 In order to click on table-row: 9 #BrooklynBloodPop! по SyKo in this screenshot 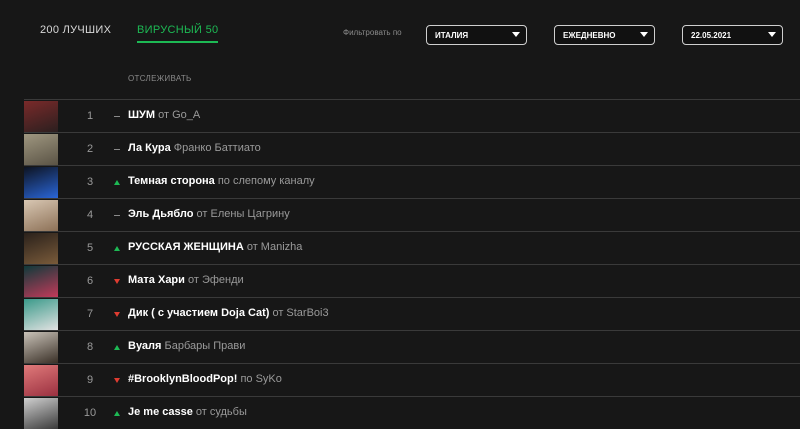, I will do `click(412, 379)`.